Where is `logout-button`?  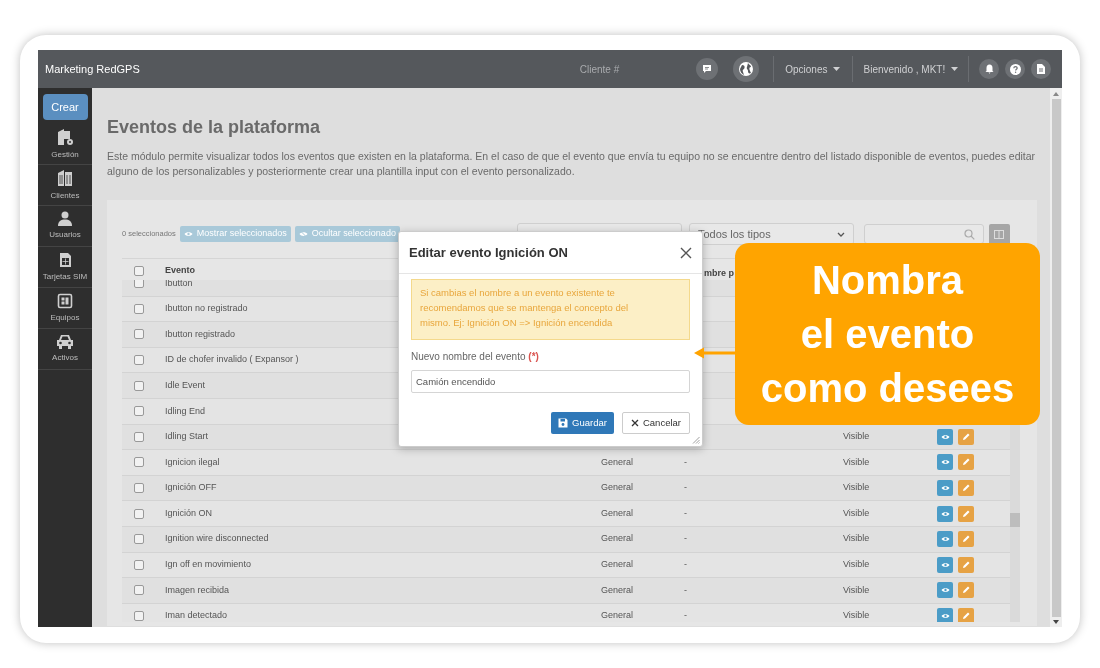 logout-button is located at coordinates (1041, 69).